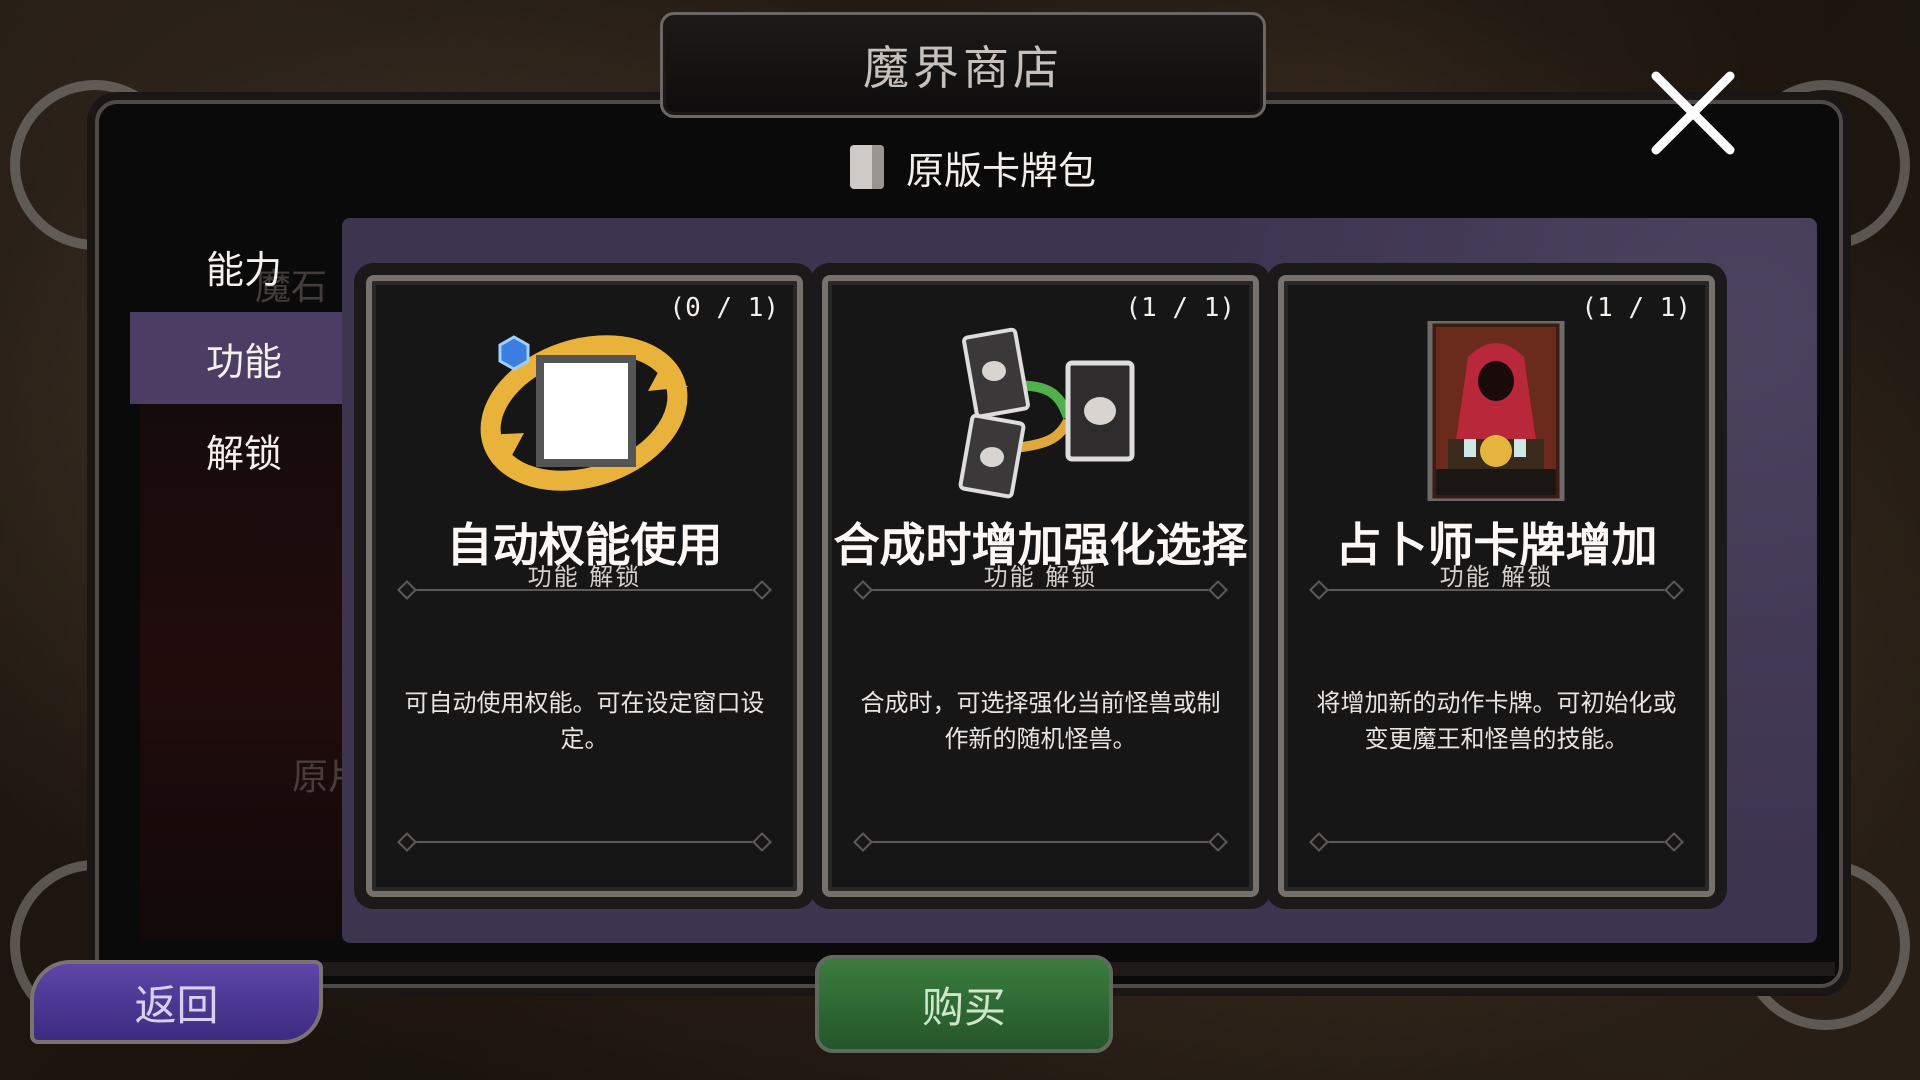 This screenshot has width=1920, height=1080. Describe the element at coordinates (1040, 721) in the screenshot. I see `card-description: 合成时，可选择强化当前怪兽或制作新的随机怪兽。` at that location.